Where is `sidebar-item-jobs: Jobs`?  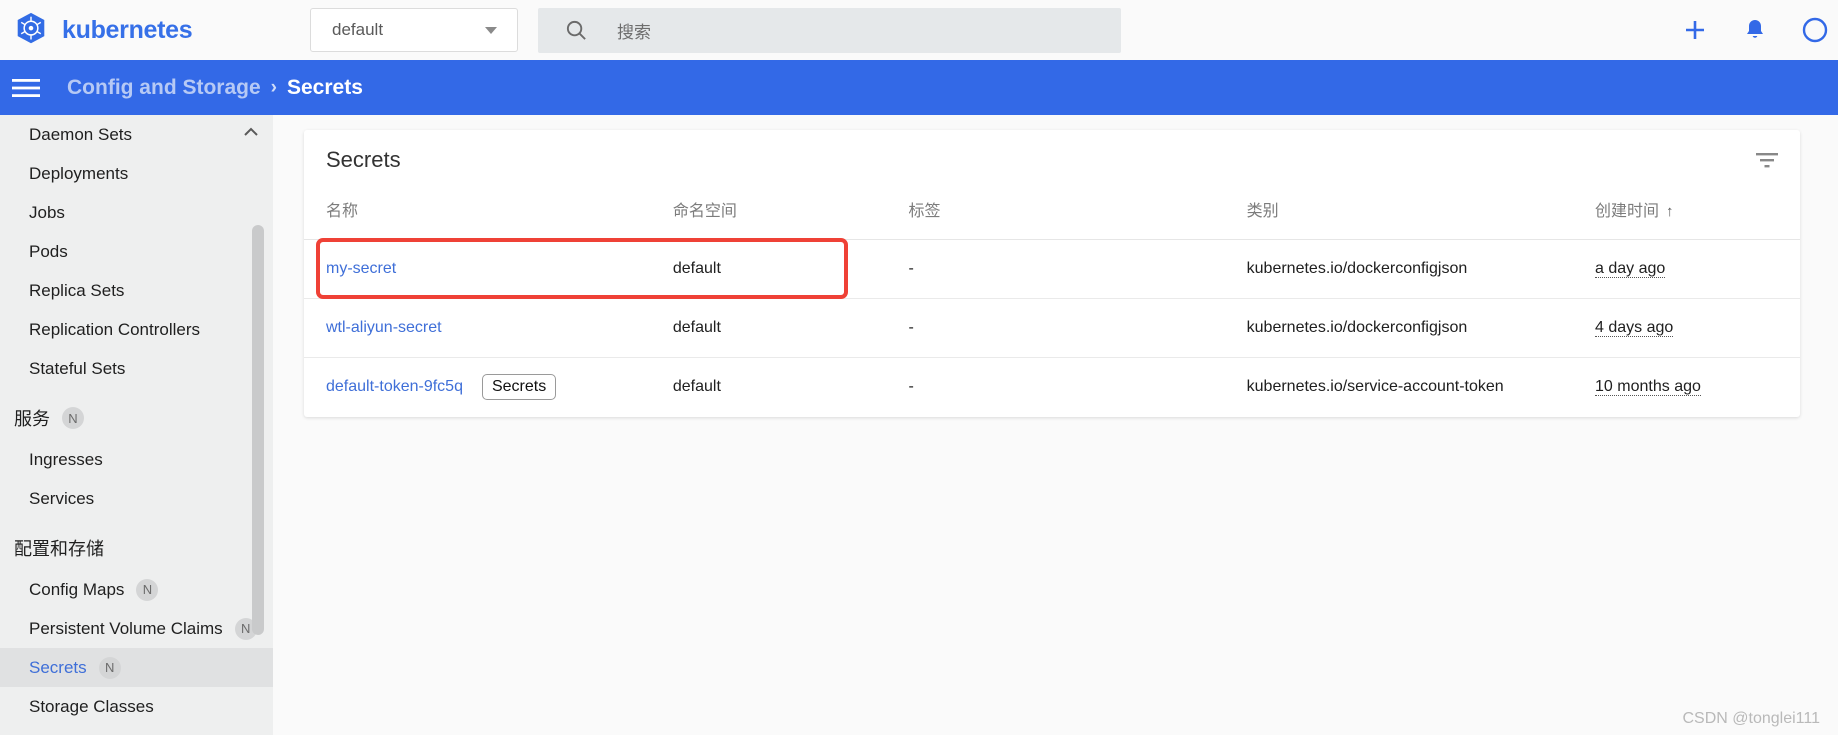
sidebar-item-jobs: Jobs is located at coordinates (136, 212).